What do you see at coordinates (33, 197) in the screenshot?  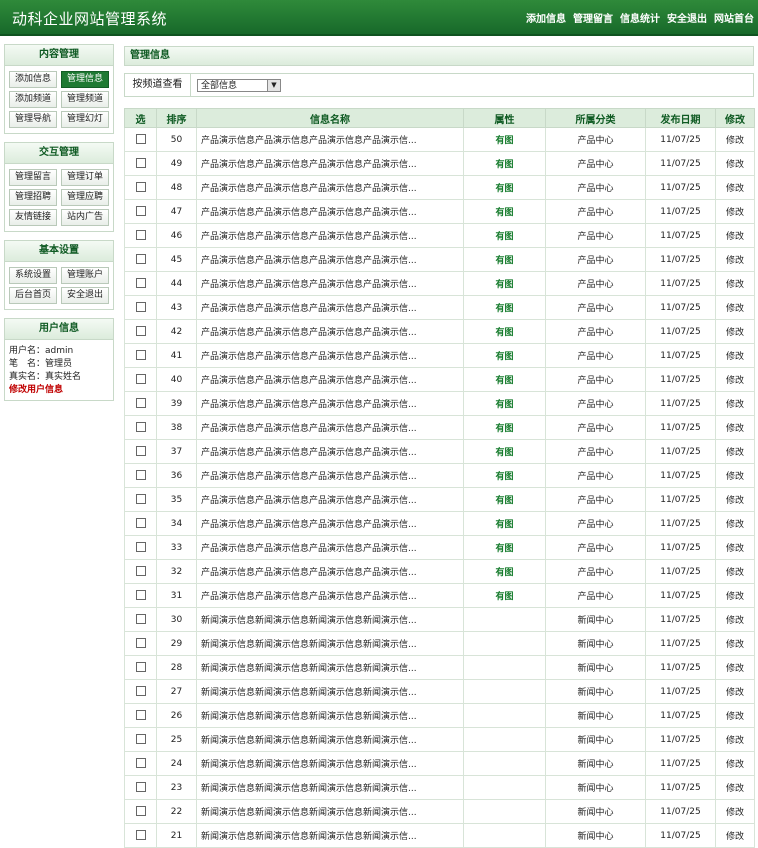 I see `manage-recruitment-button: 管理招聘` at bounding box center [33, 197].